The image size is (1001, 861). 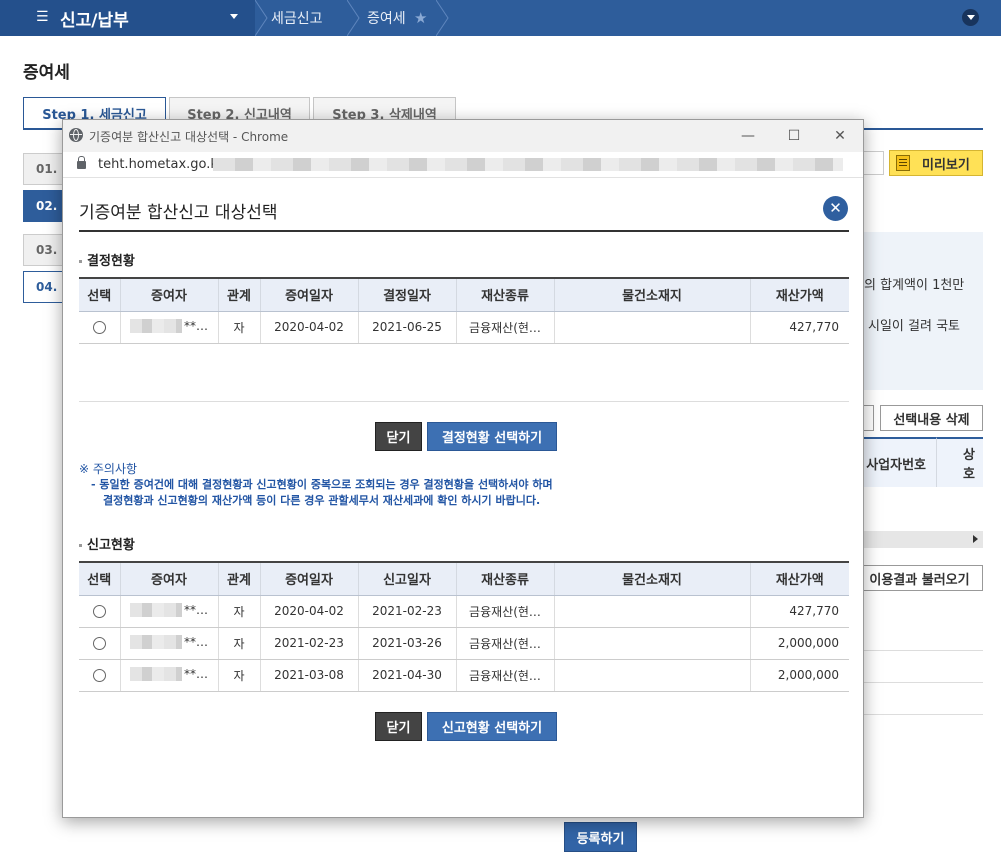 I want to click on hamburger-icon: ☰, so click(x=42, y=17).